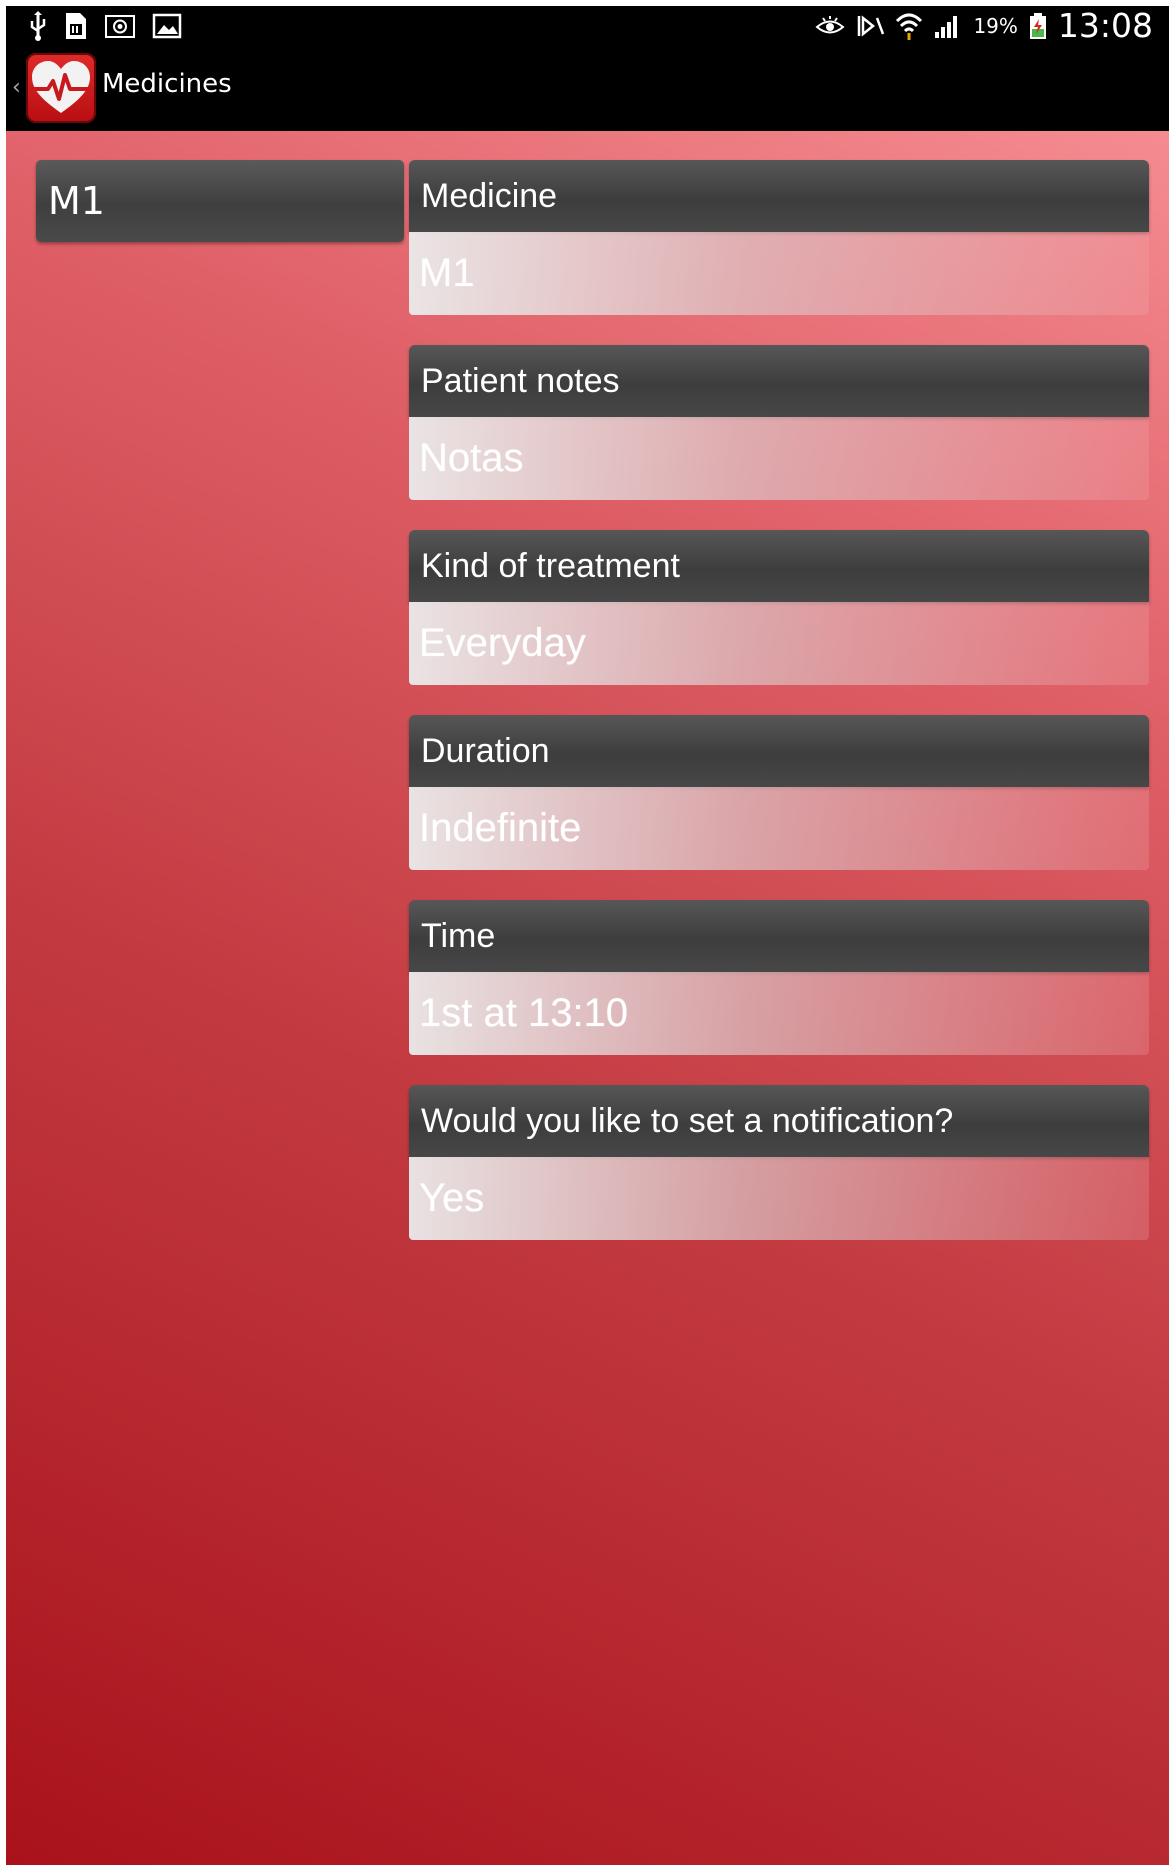 This screenshot has height=1865, width=1169. I want to click on heart-pulse-icon, so click(61, 88).